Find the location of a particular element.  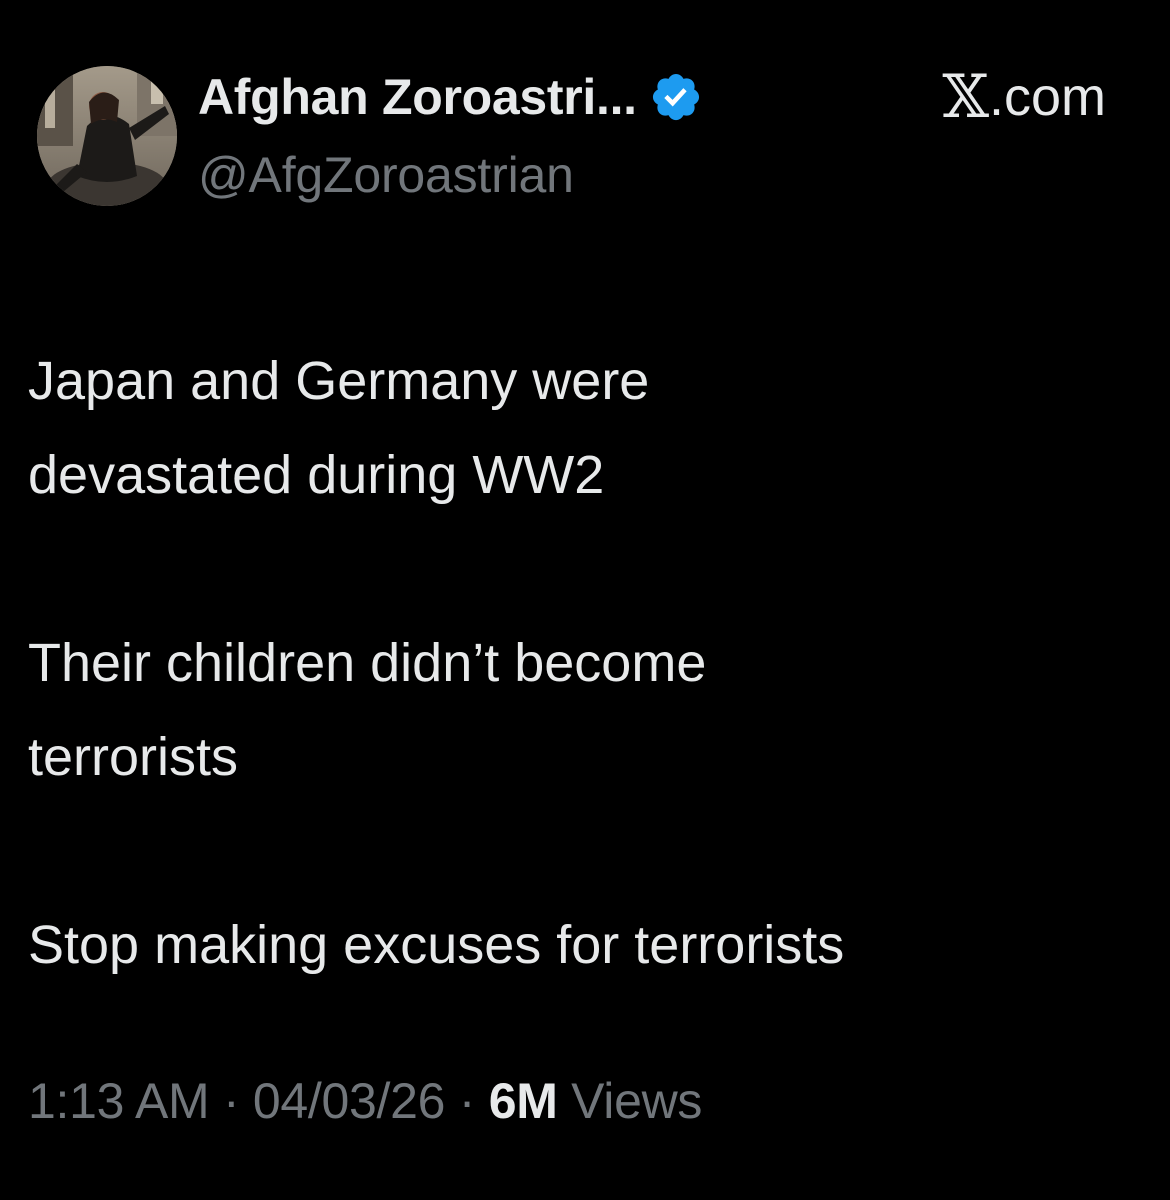

tweet-time: 1:13 AM is located at coordinates (119, 1101).